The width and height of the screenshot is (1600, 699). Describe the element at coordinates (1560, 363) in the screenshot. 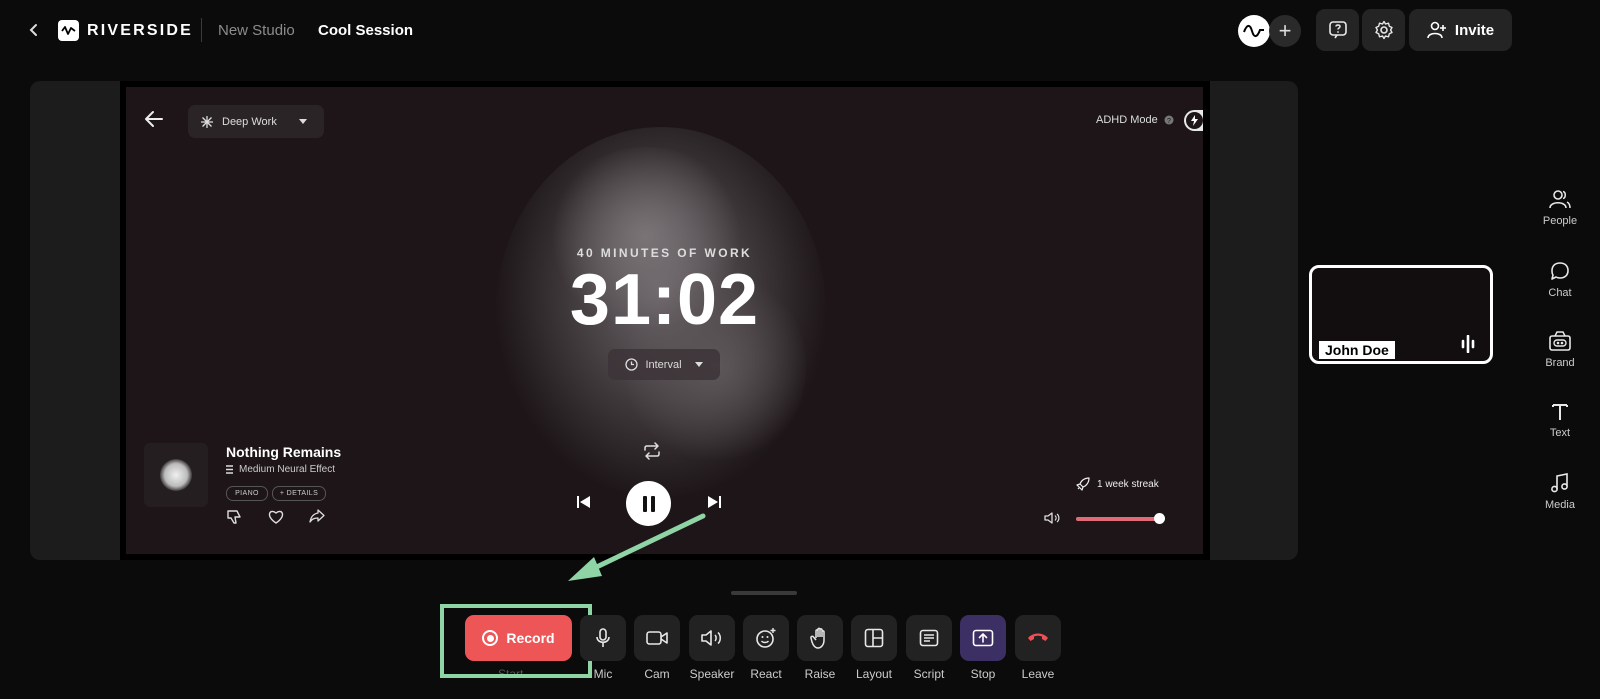

I see `rail-label-brand: Brand` at that location.